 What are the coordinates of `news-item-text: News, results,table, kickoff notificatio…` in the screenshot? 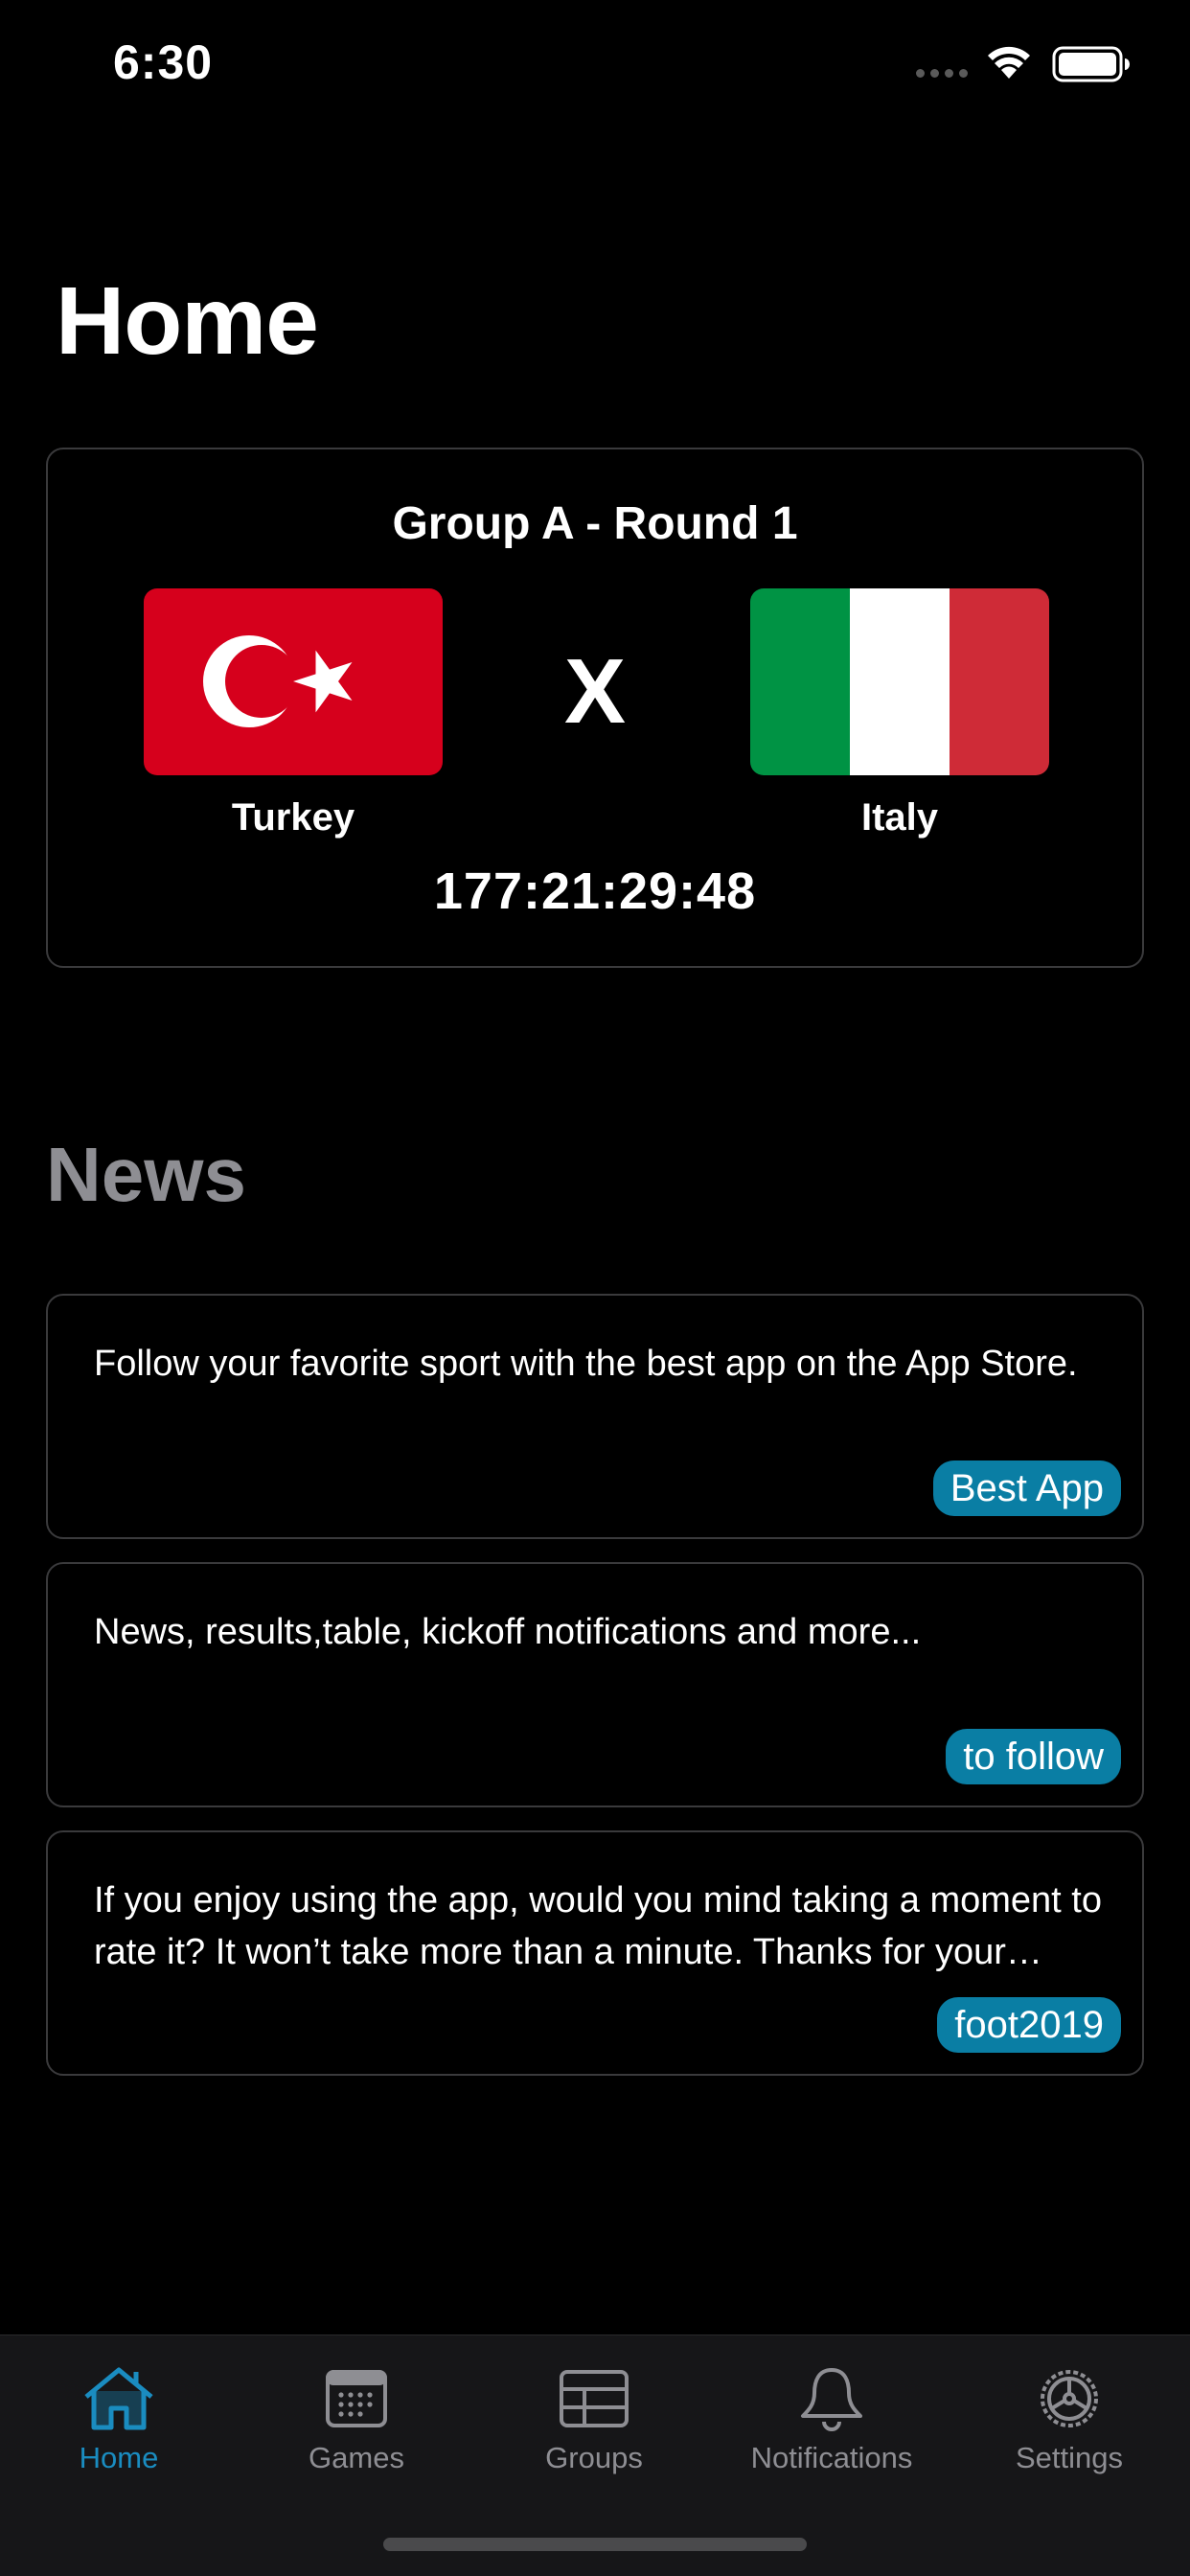 It's located at (508, 1632).